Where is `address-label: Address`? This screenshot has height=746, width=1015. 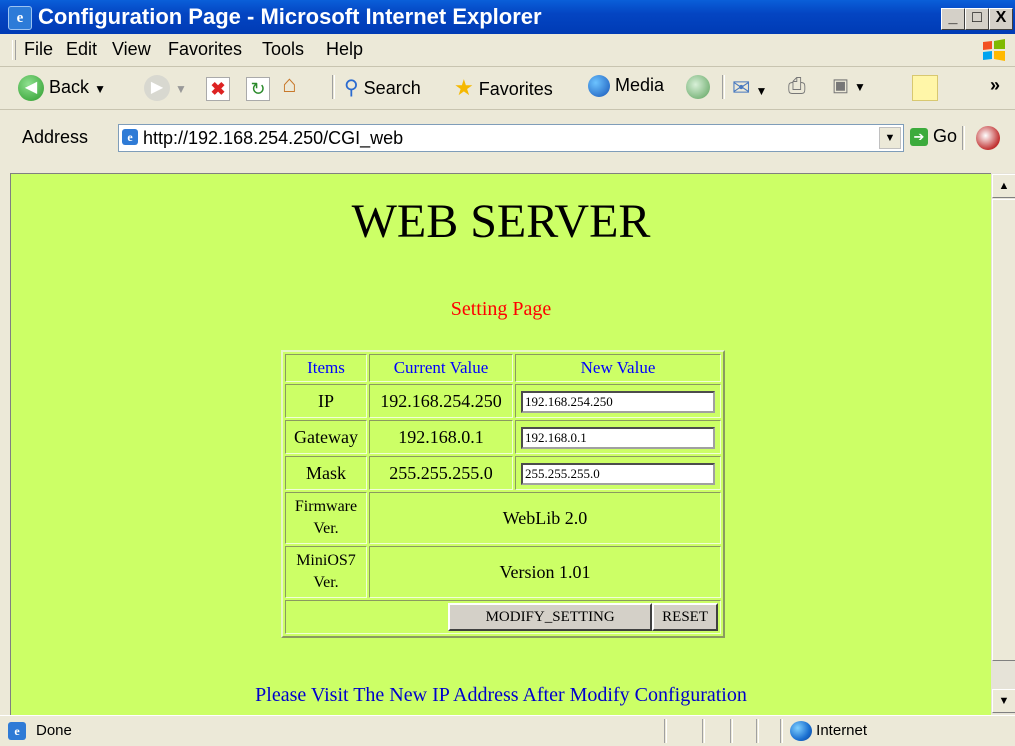 address-label: Address is located at coordinates (55, 137).